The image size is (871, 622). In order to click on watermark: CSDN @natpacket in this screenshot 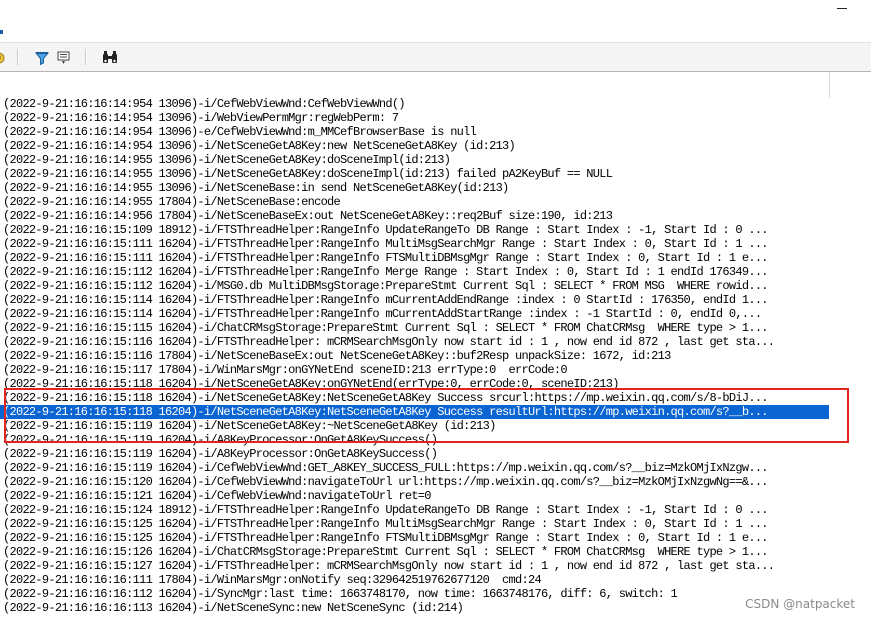, I will do `click(800, 604)`.